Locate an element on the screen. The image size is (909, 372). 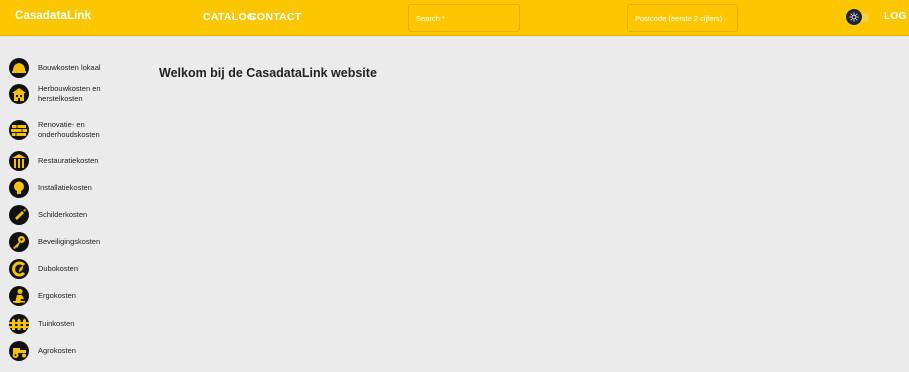
sidebar-item-bouwkosten-lokaal: Bouwkosten lokaal is located at coordinates (73, 68).